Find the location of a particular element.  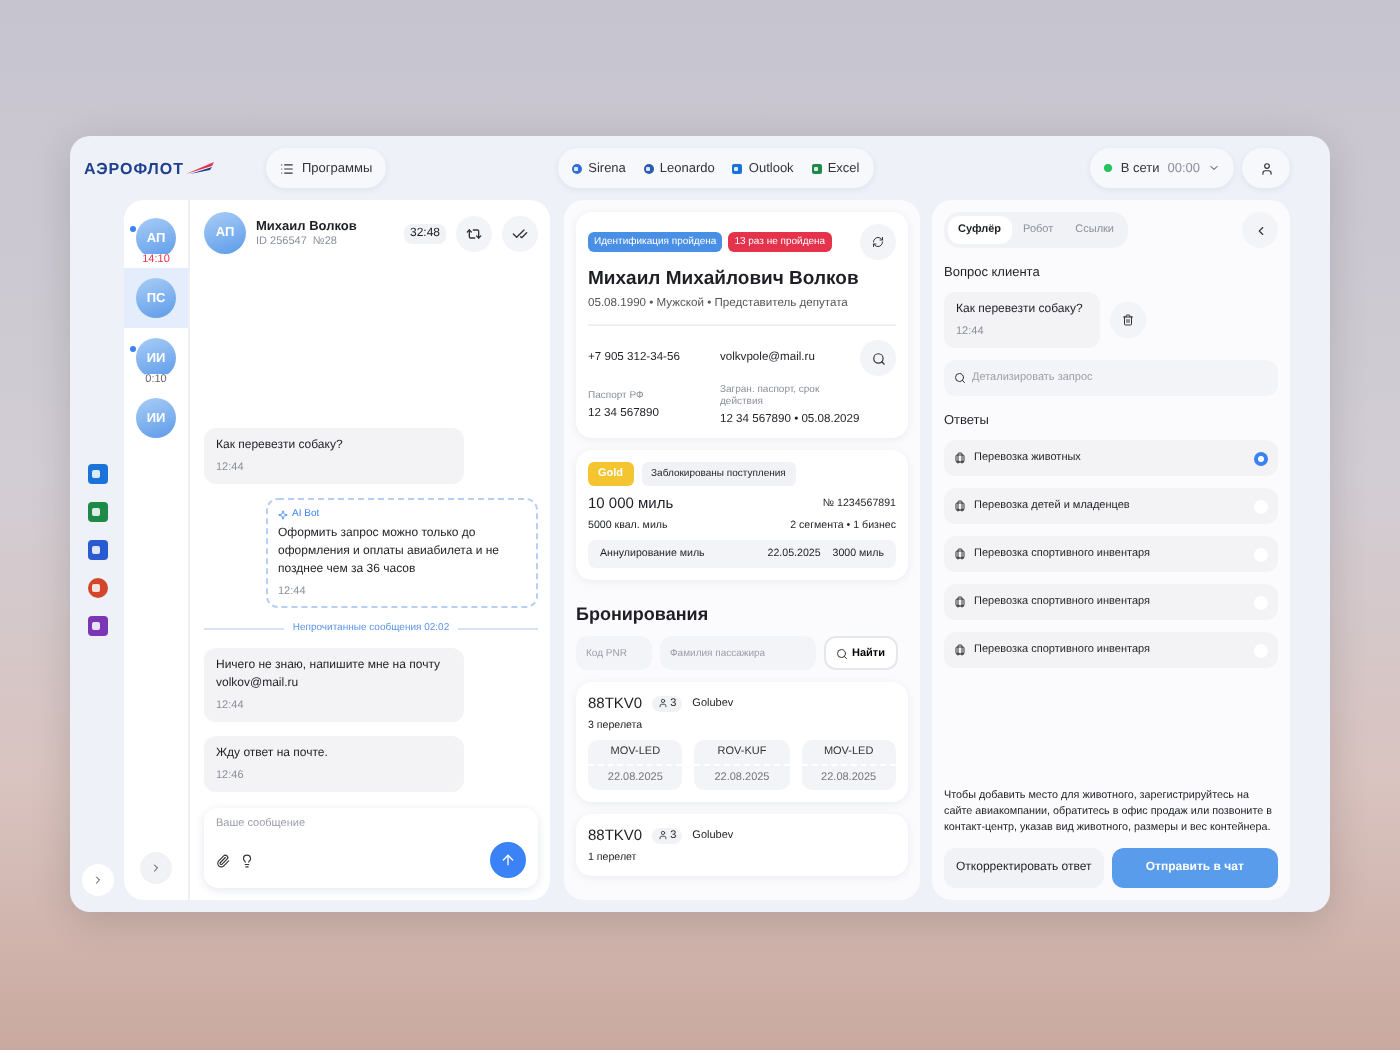

list-icon is located at coordinates (287, 168).